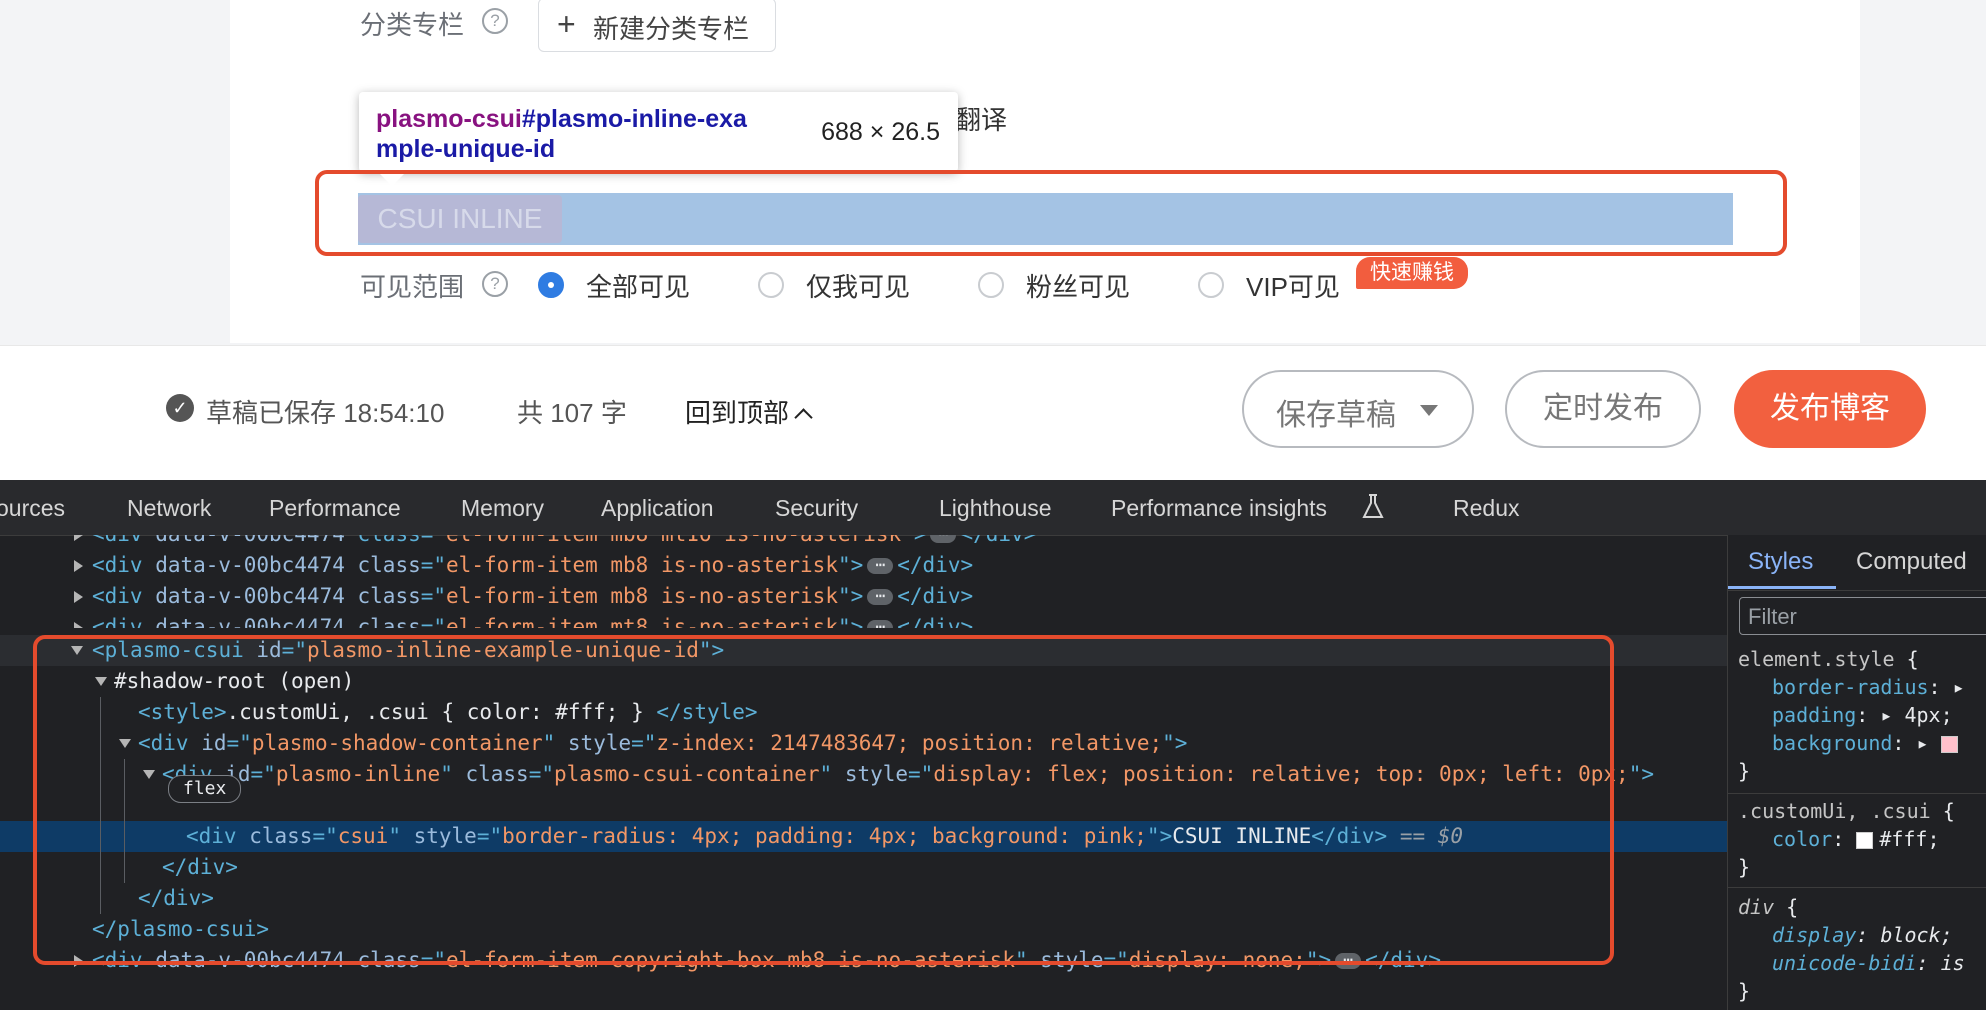 This screenshot has width=1986, height=1010. What do you see at coordinates (858, 285) in the screenshot?
I see `radio-label-self: 仅我可见` at bounding box center [858, 285].